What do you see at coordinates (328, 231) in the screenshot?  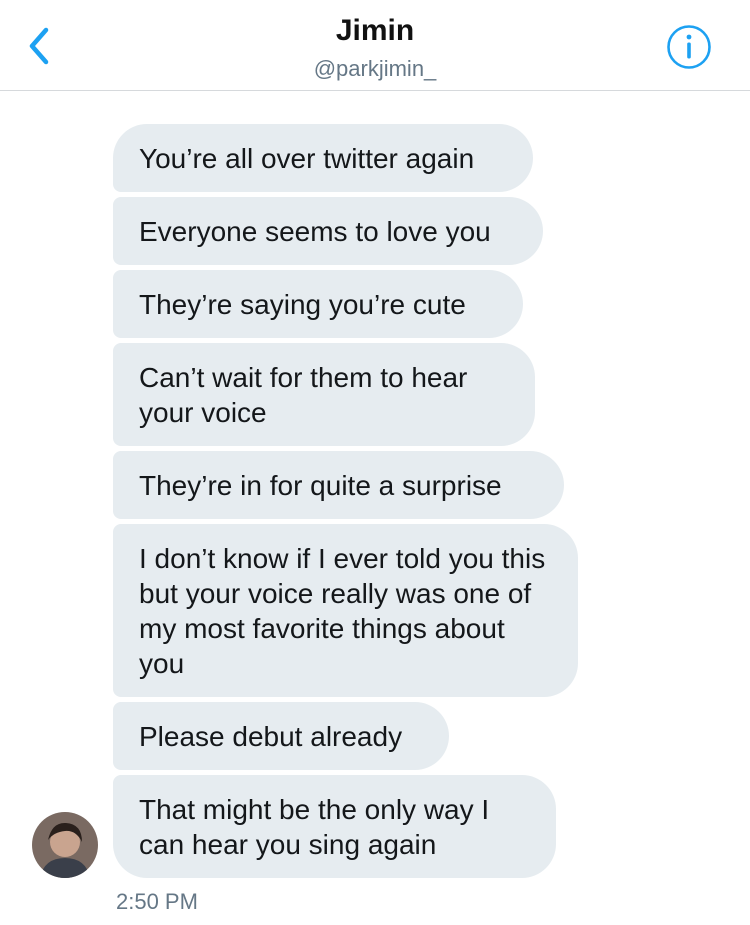 I see `message-bubble: Everyone seems to love you` at bounding box center [328, 231].